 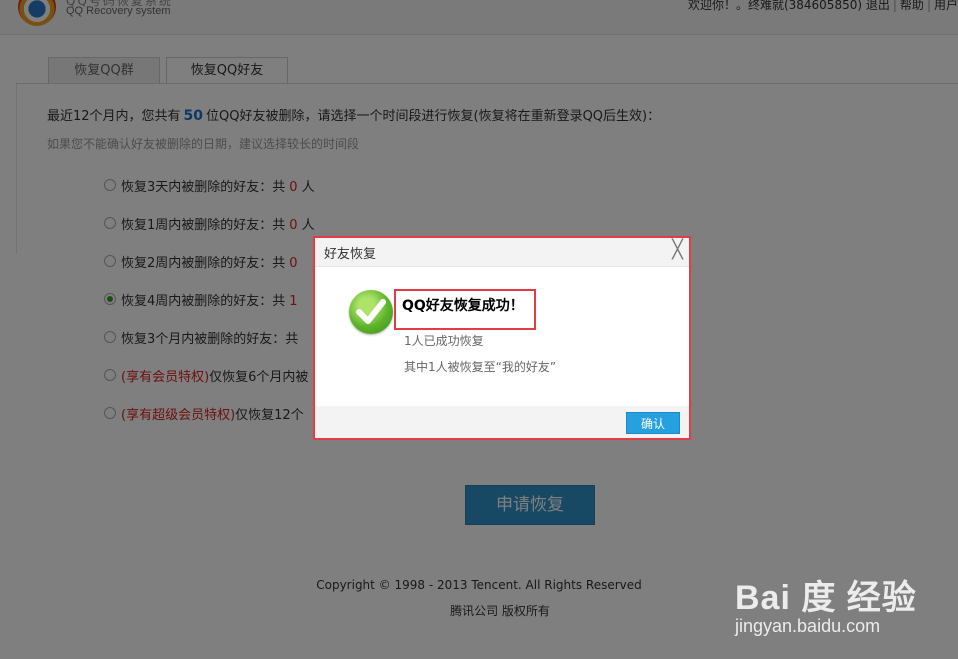 I want to click on confirm-button: 确认, so click(x=653, y=423).